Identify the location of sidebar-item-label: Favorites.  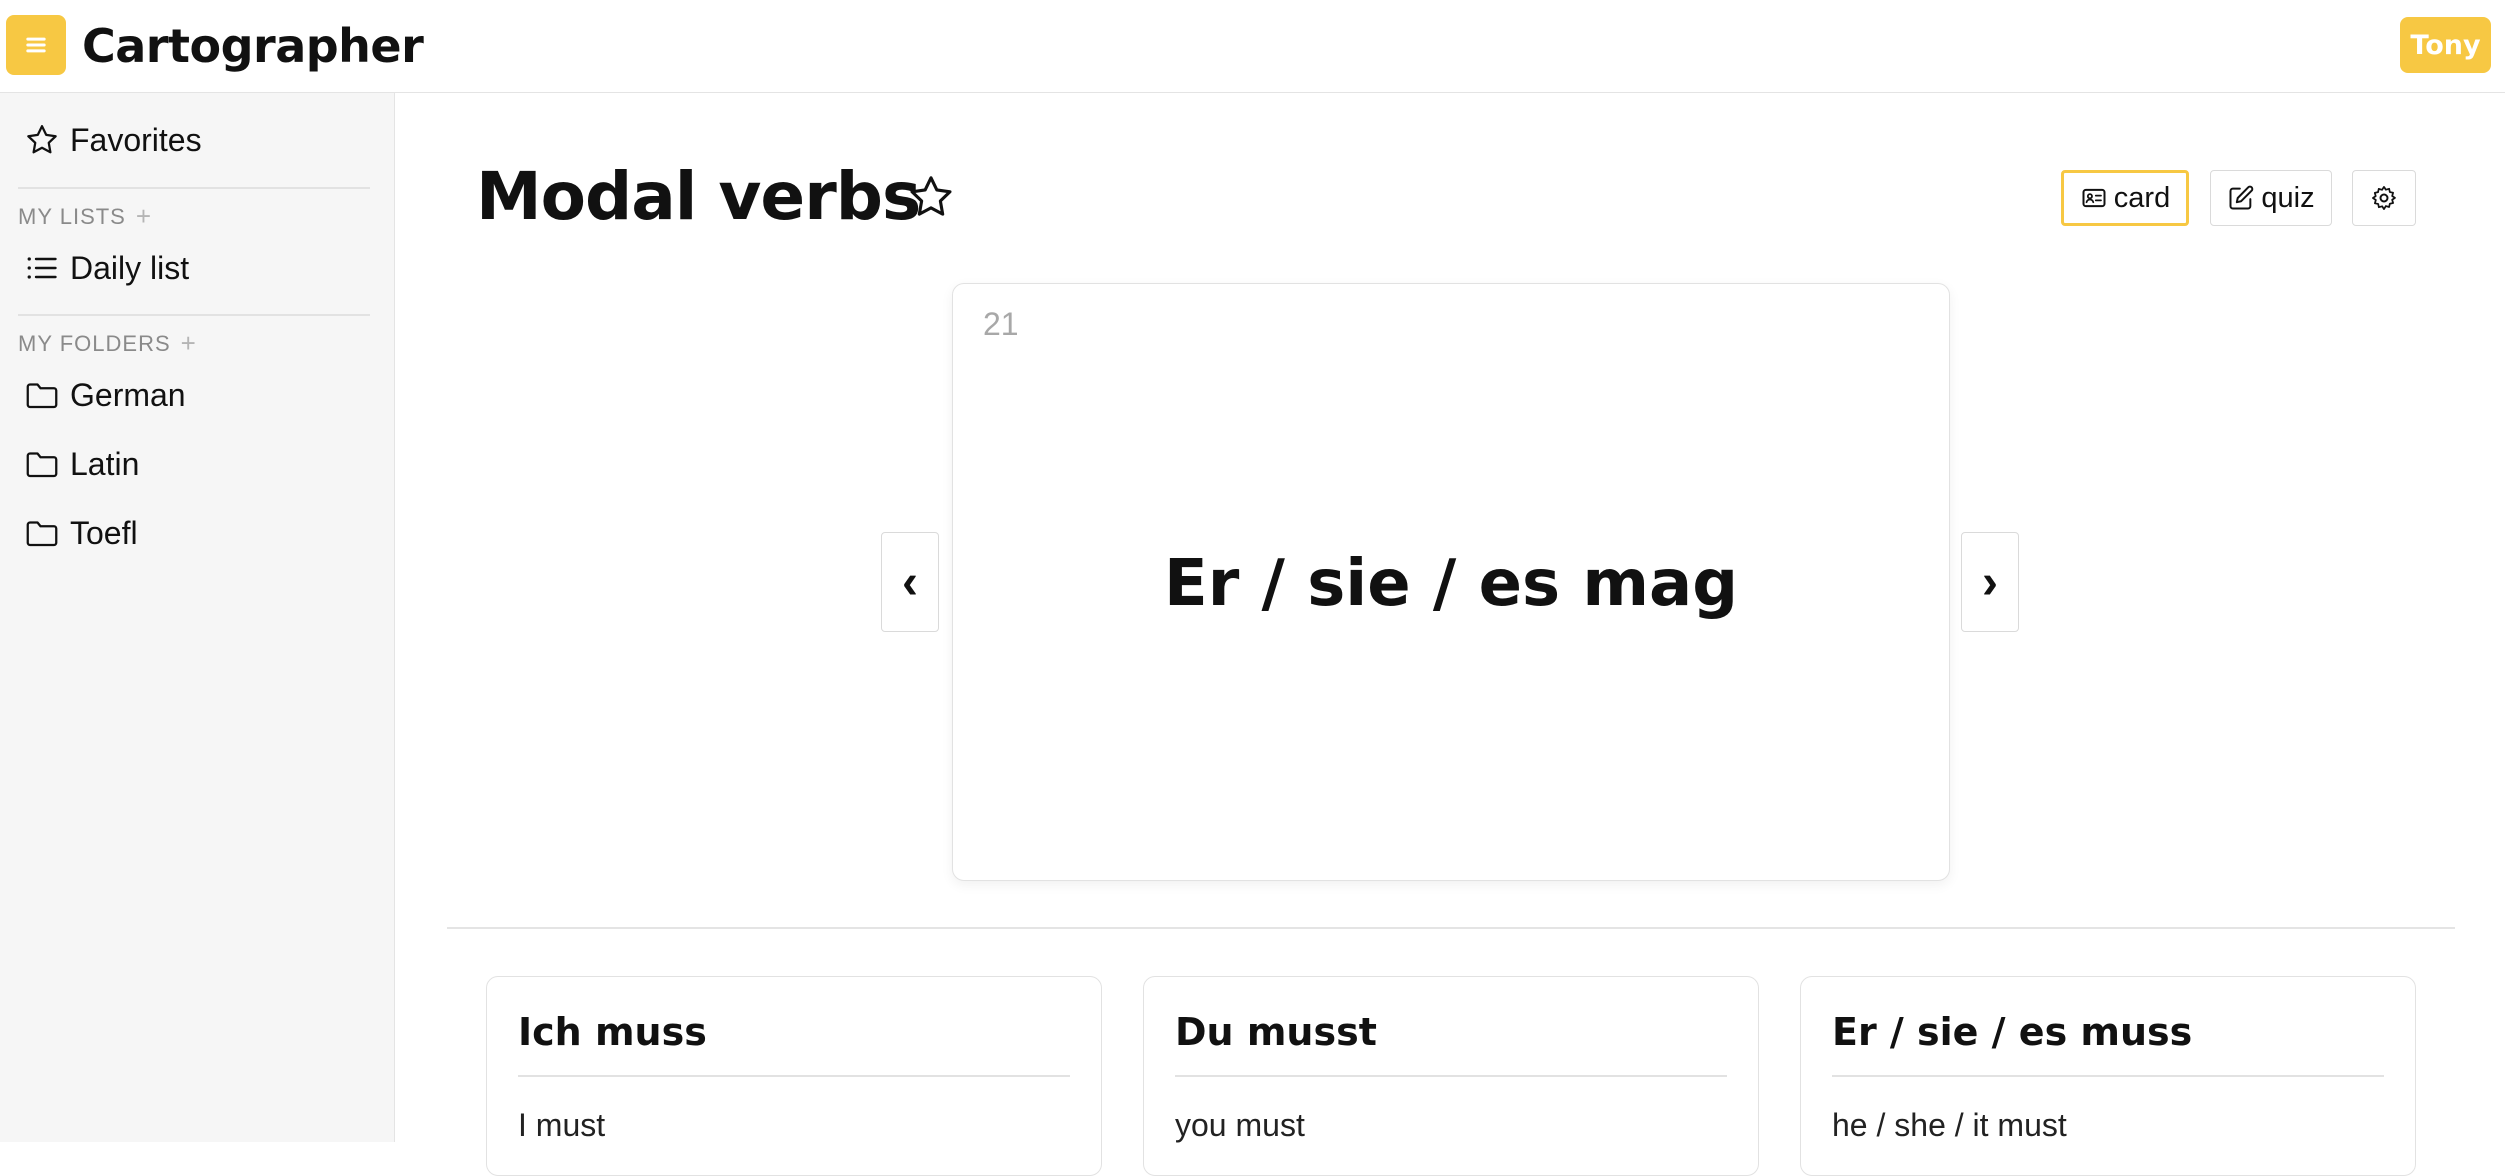
(136, 139).